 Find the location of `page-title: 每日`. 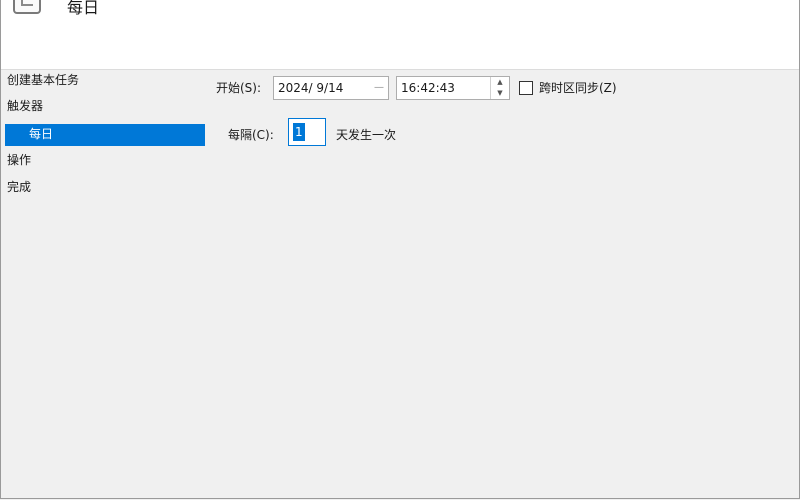

page-title: 每日 is located at coordinates (83, 8).